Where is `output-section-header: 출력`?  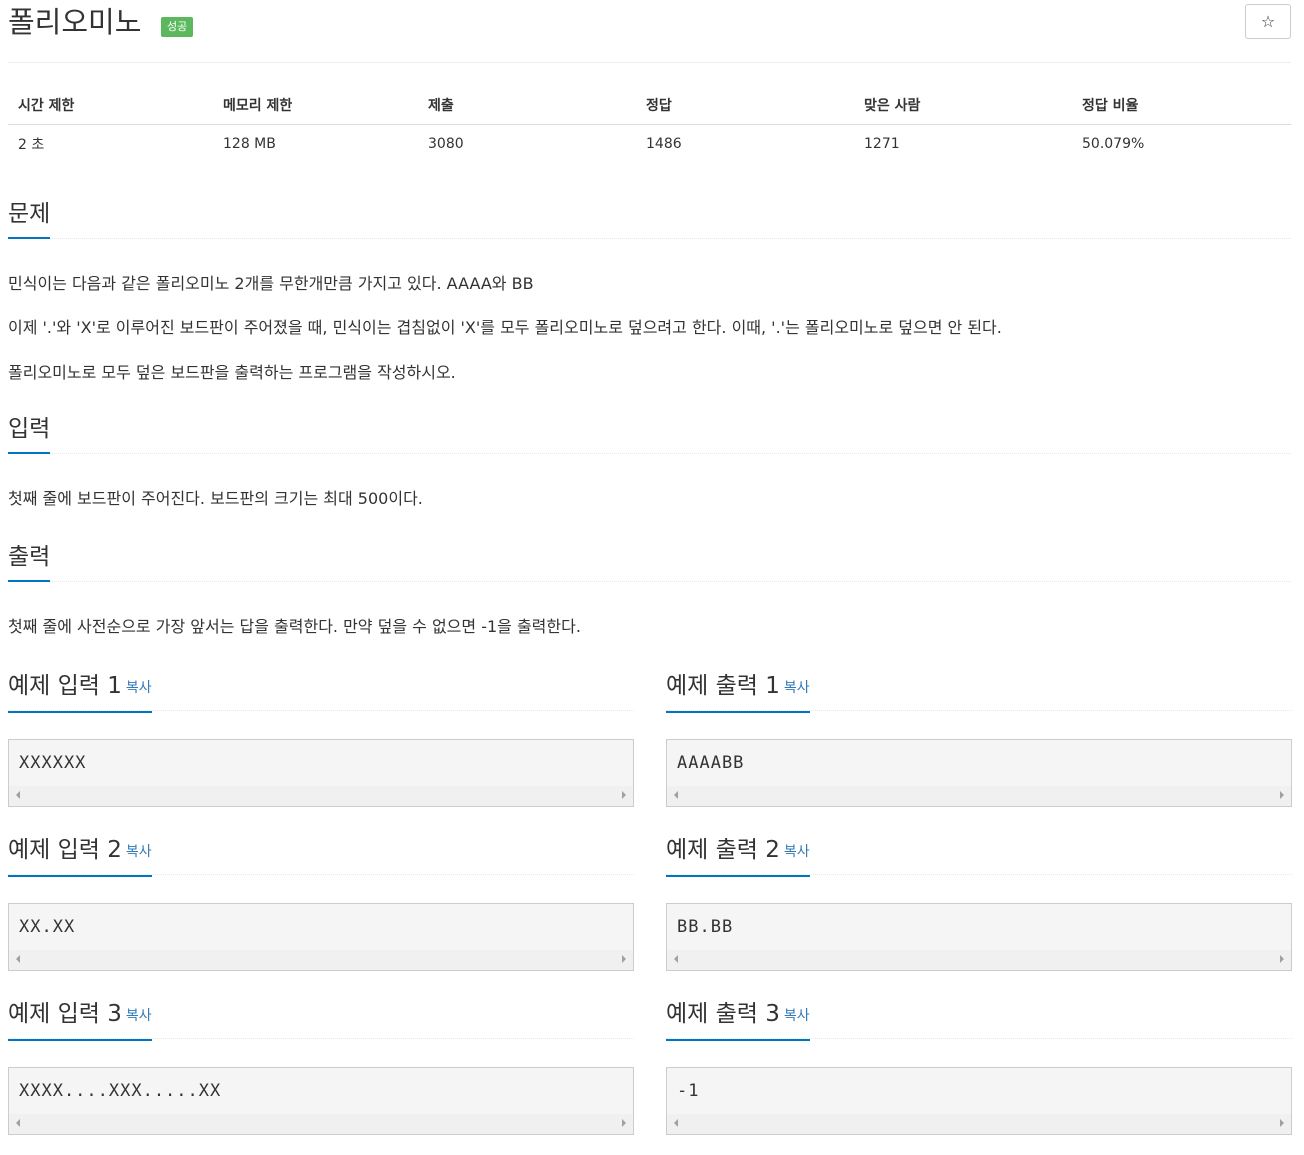 output-section-header: 출력 is located at coordinates (649, 562).